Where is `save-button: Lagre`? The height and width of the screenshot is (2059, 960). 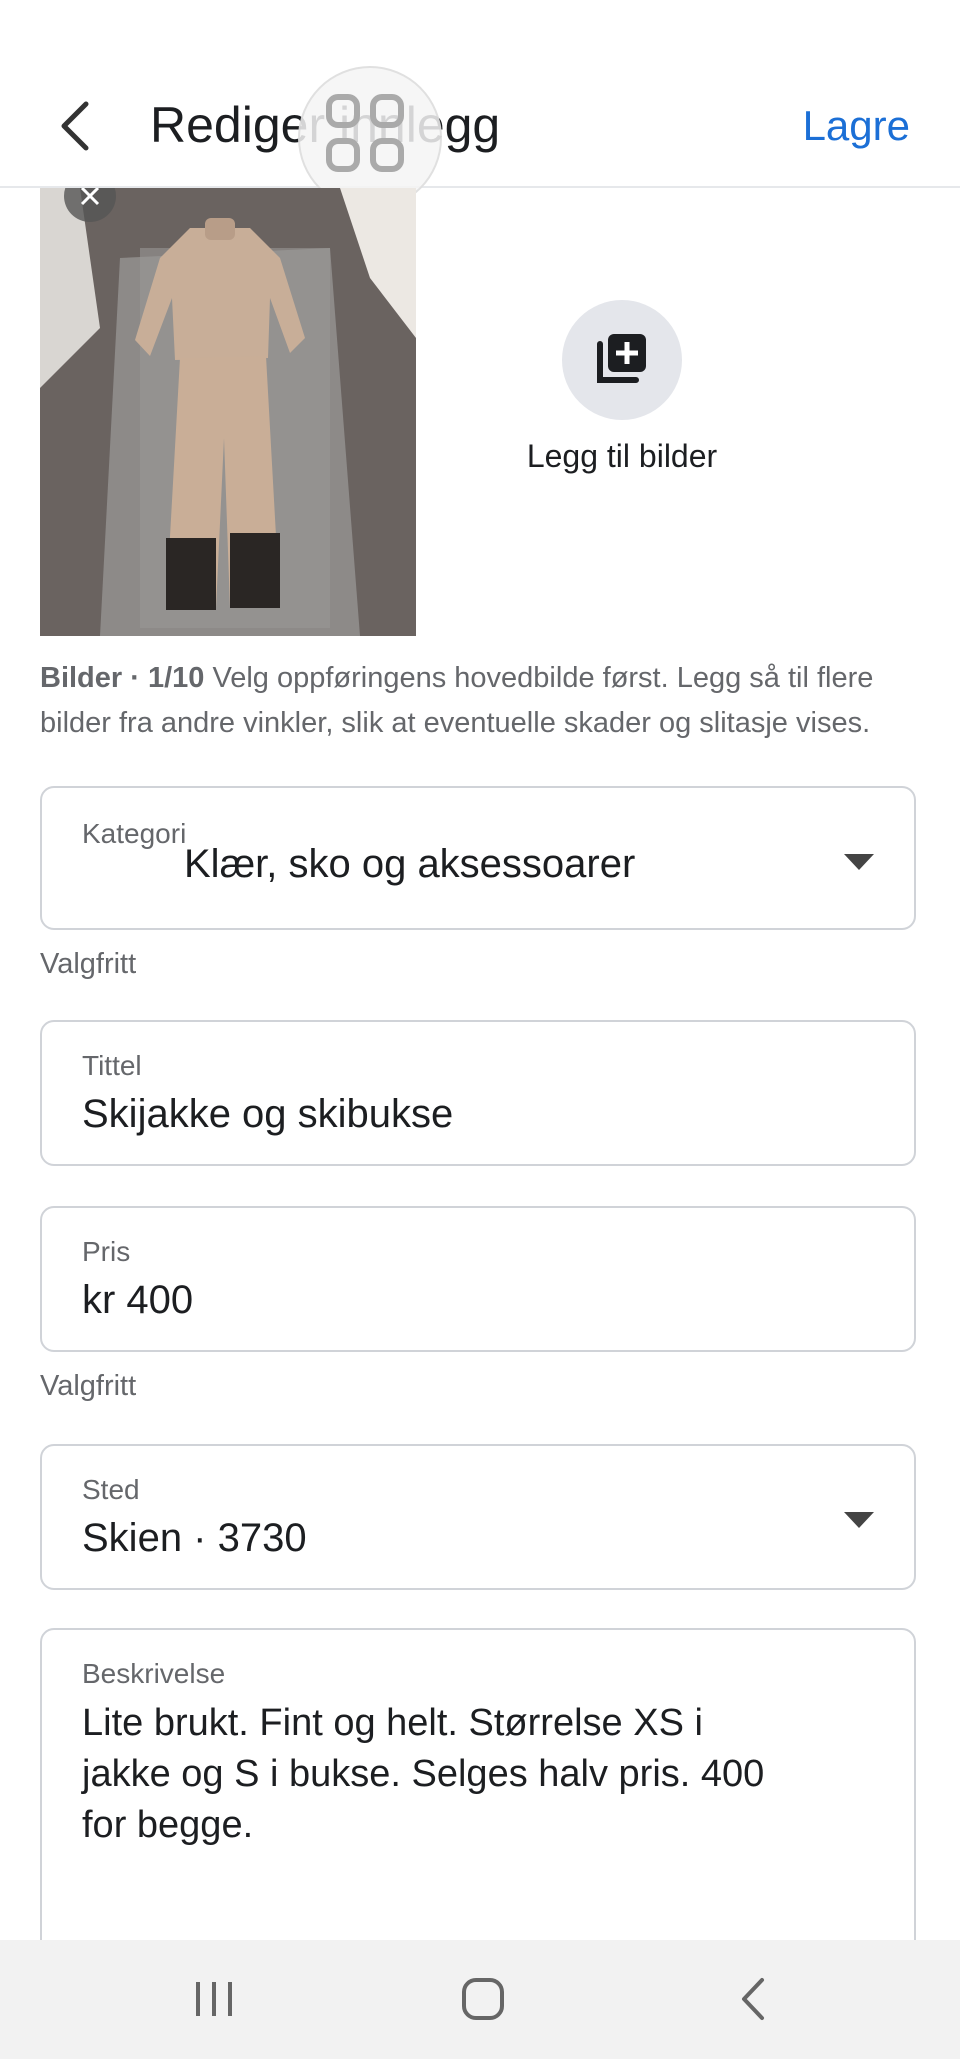 save-button: Lagre is located at coordinates (856, 126).